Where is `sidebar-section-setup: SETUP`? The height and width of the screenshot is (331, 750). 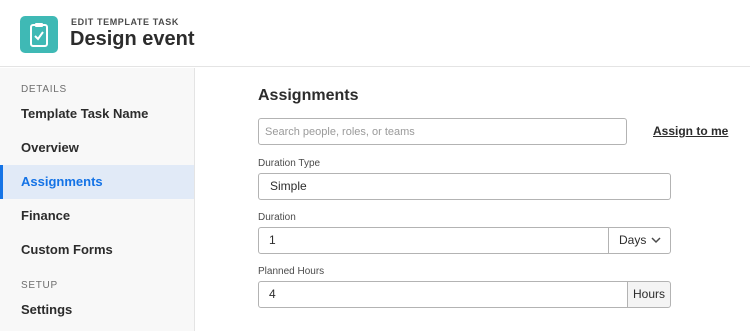 sidebar-section-setup: SETUP is located at coordinates (39, 285).